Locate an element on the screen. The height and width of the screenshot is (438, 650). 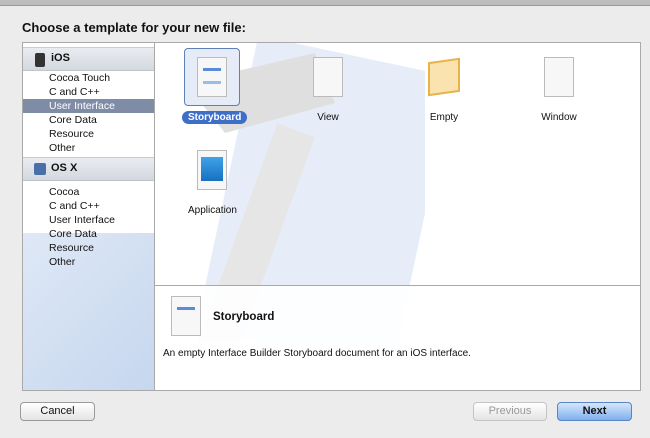
sidebar-item-c-cpp-osx: C and C++ is located at coordinates (88, 206).